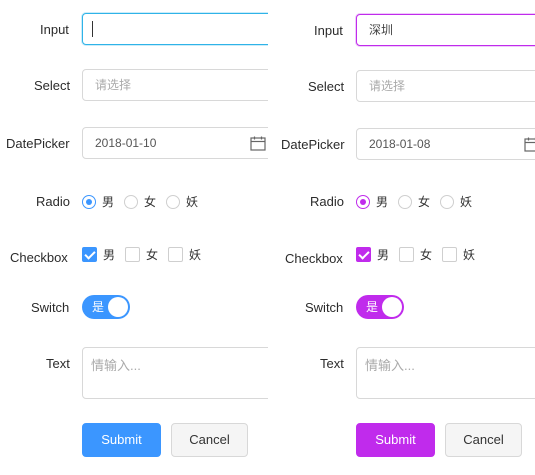 The height and width of the screenshot is (475, 535). Describe the element at coordinates (400, 144) in the screenshot. I see `date-value: 2018-01-08` at that location.